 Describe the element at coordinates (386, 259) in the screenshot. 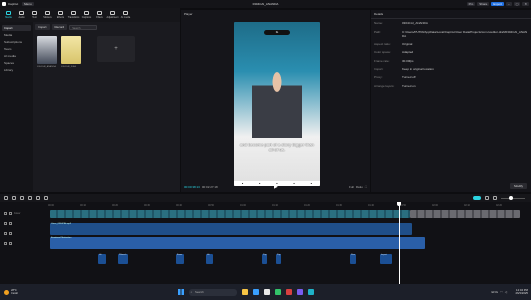

I see `sfx-clip: Impact` at that location.